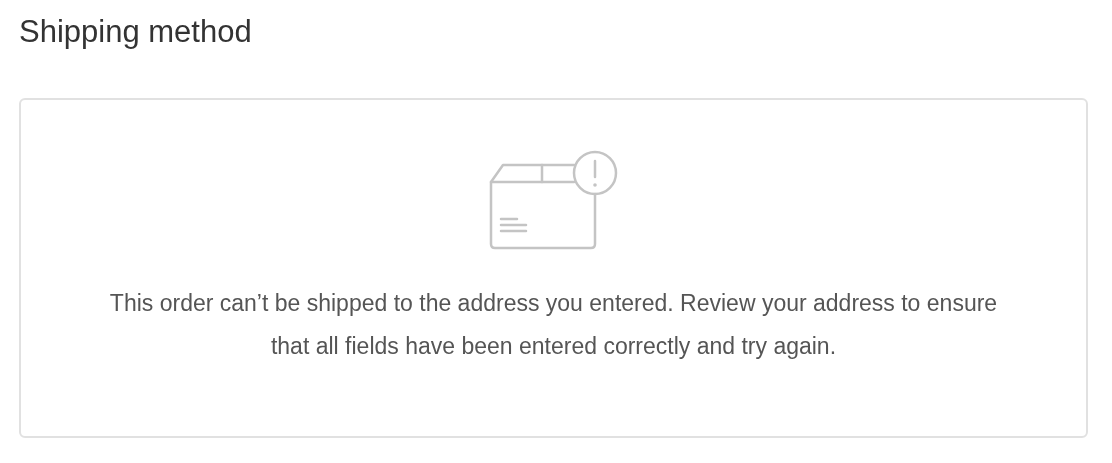  What do you see at coordinates (553, 325) in the screenshot?
I see `notice-message: This order can’t be shipped to the address you entered. Review your address to ensure that all fields have been entered correctly and try again.` at bounding box center [553, 325].